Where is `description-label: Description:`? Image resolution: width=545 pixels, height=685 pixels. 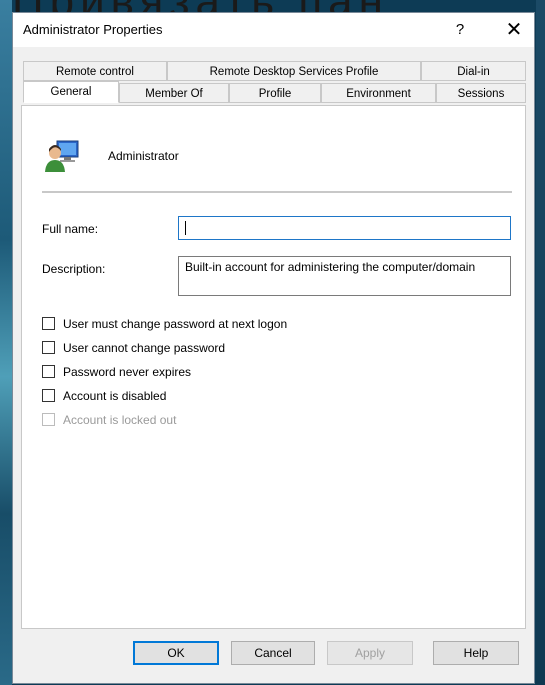 description-label: Description: is located at coordinates (74, 269).